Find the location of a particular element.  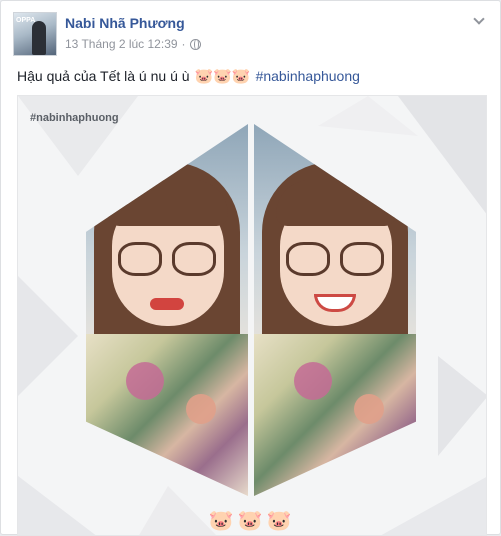

avatar-figure is located at coordinates (39, 38).